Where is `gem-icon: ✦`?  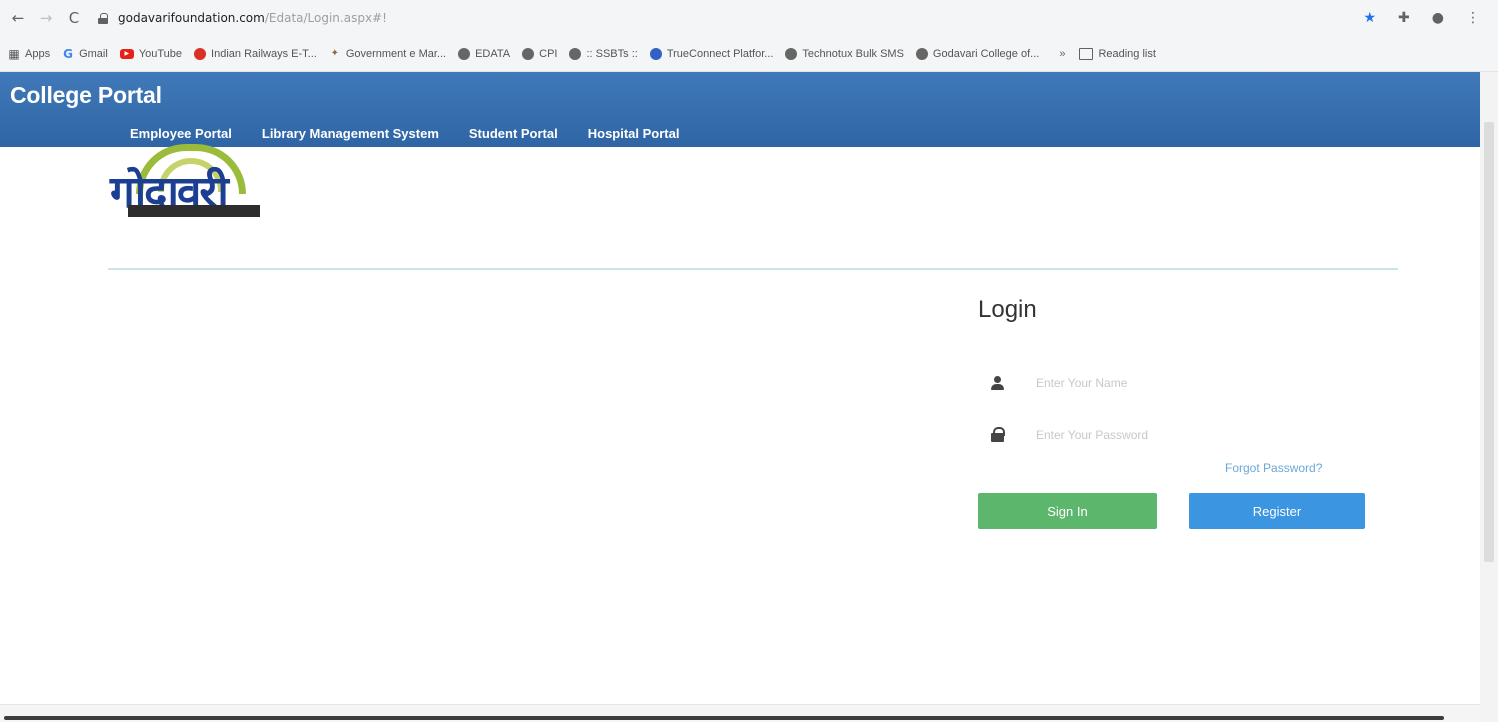 gem-icon: ✦ is located at coordinates (334, 53).